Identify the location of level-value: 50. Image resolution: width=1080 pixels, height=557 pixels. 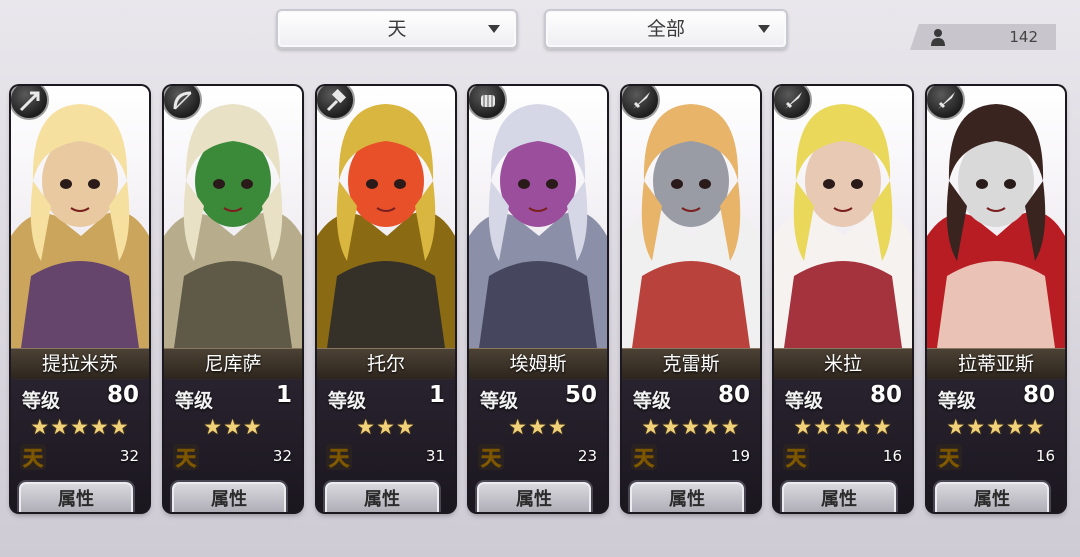
(580, 395).